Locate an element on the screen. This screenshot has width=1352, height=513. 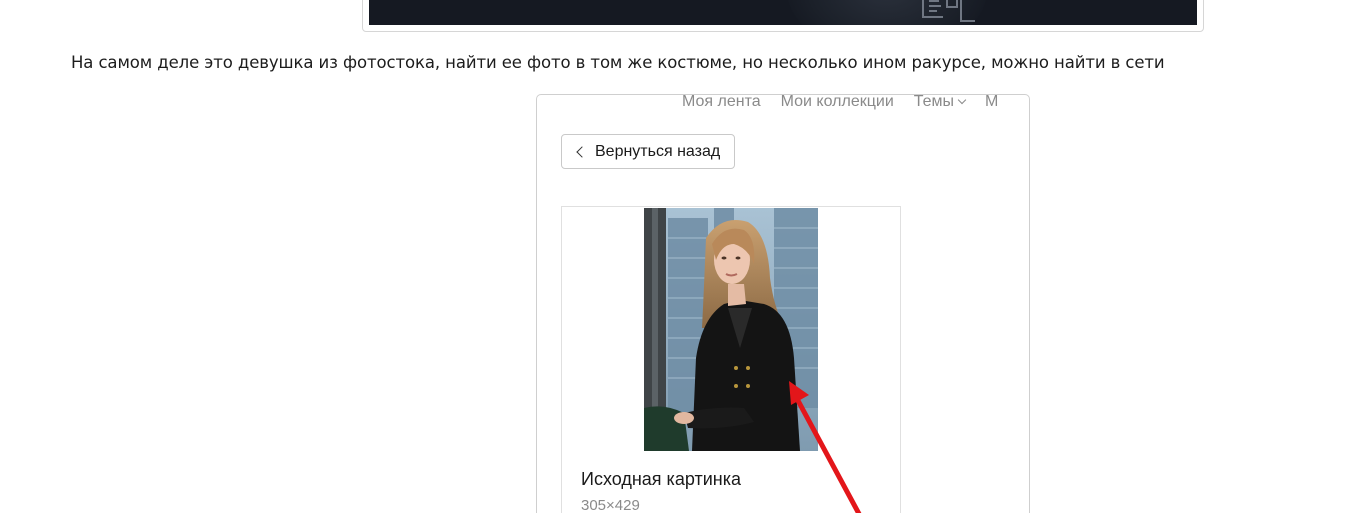
chevron-down-icon is located at coordinates (962, 100).